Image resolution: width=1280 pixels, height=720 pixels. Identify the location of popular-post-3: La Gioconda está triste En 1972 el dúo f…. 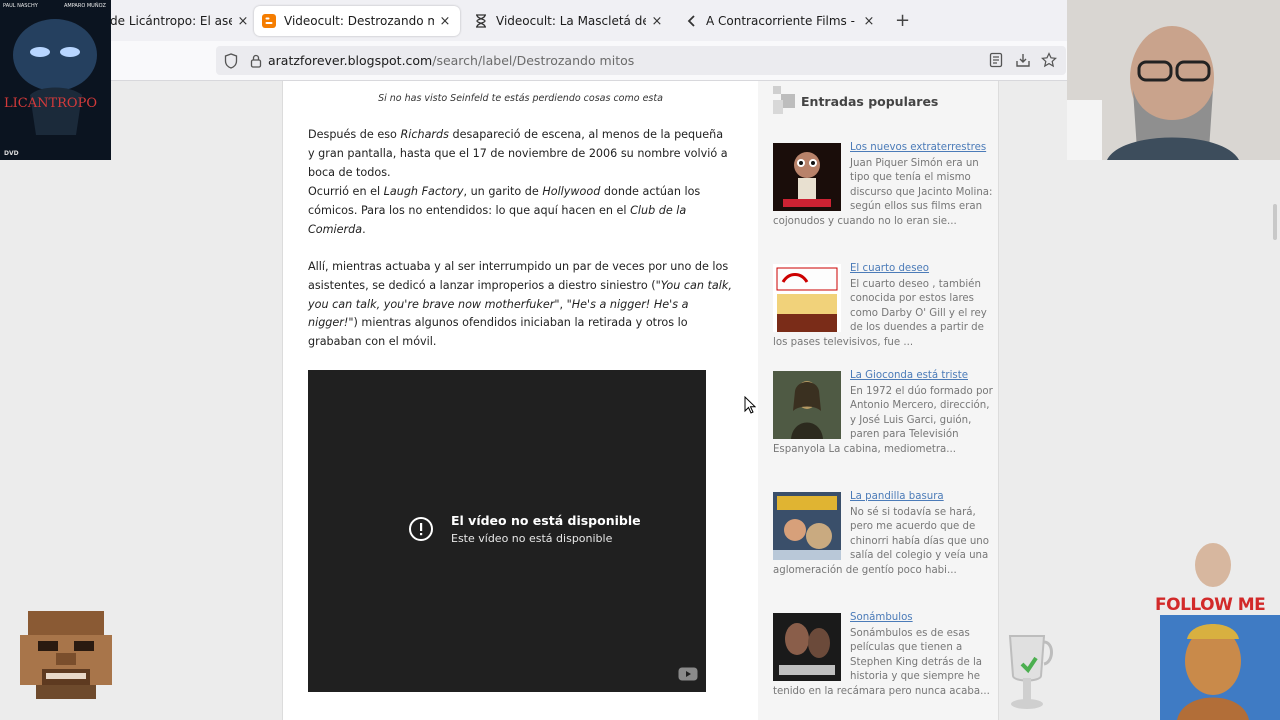
(885, 413).